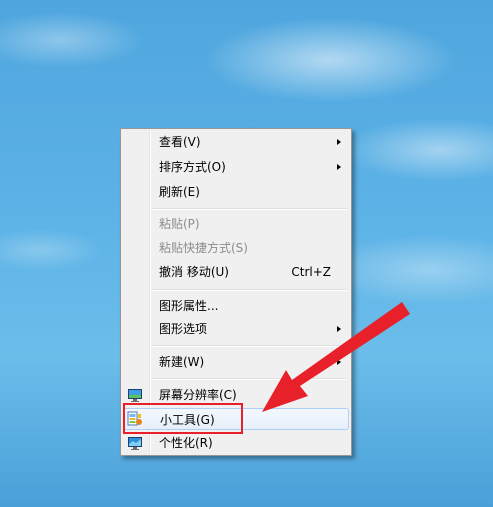 This screenshot has height=507, width=493. Describe the element at coordinates (183, 329) in the screenshot. I see `menu-item-label: 图形选项` at that location.